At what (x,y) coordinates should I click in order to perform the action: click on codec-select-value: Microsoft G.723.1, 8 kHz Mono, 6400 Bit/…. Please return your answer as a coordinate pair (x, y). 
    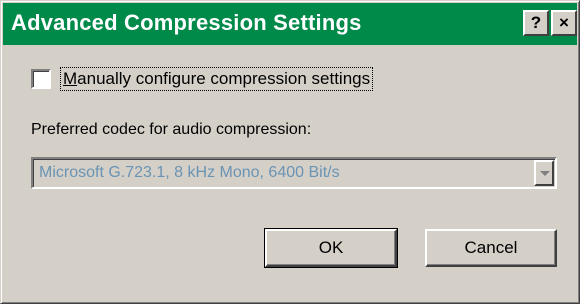
    Looking at the image, I should click on (189, 172).